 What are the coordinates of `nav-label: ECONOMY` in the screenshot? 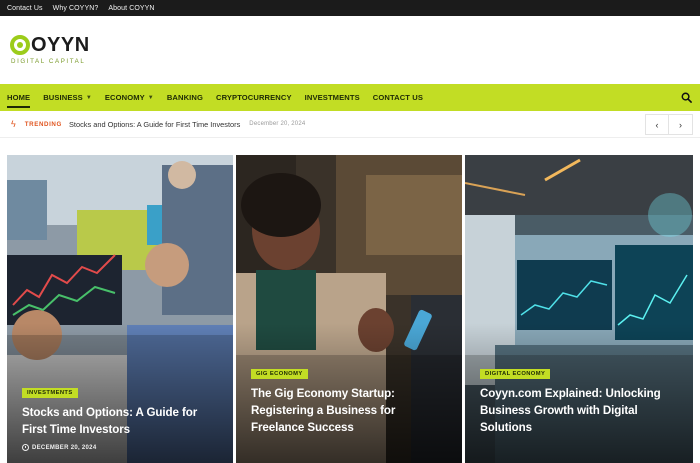 It's located at (124, 97).